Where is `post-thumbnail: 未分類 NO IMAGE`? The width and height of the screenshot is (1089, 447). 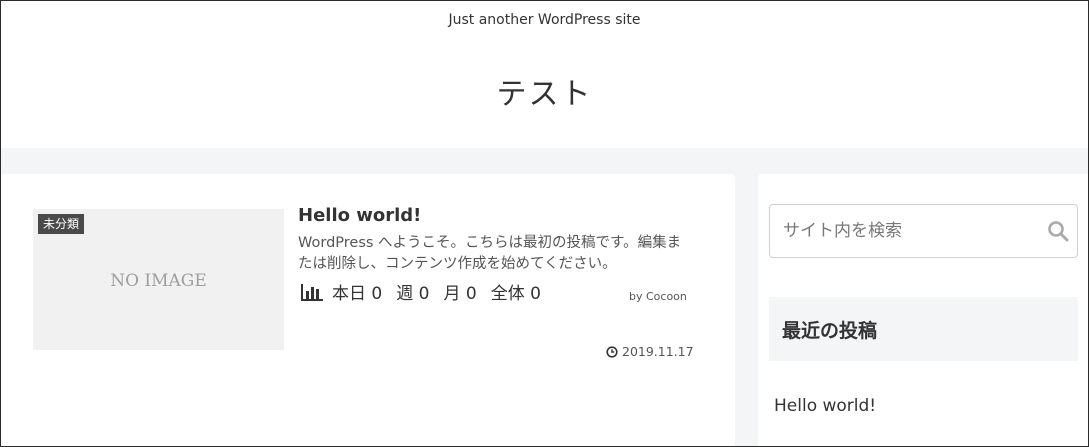 post-thumbnail: 未分類 NO IMAGE is located at coordinates (158, 279).